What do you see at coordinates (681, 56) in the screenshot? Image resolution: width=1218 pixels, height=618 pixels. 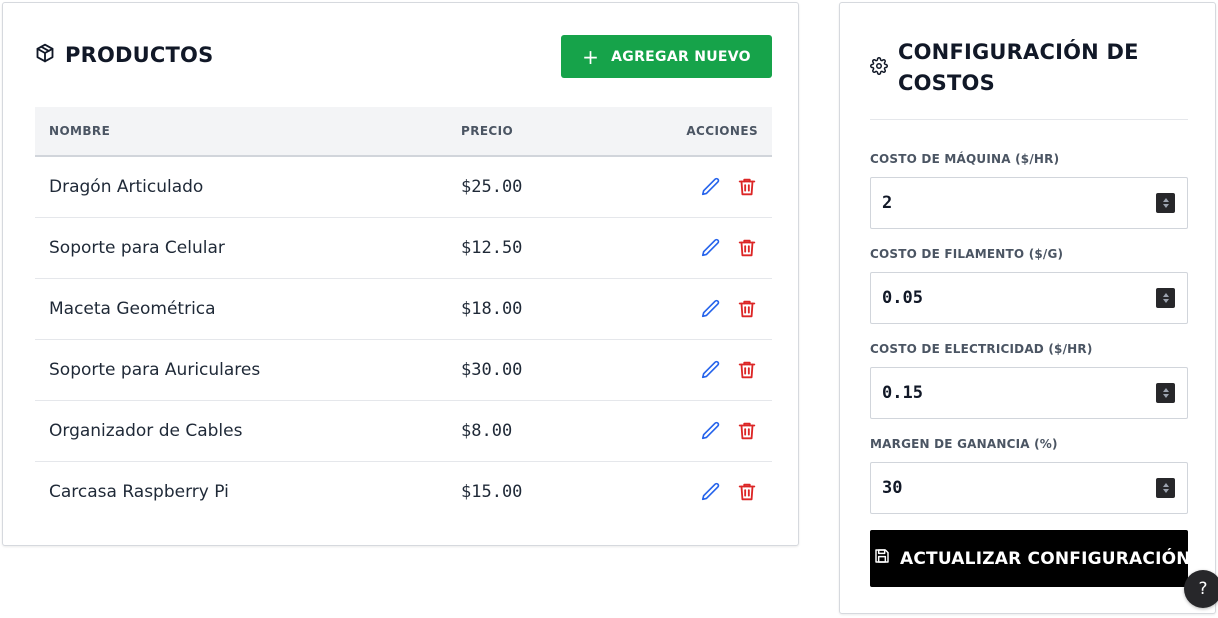 I see `add-new-button-label: AGREGAR NUEVO` at bounding box center [681, 56].